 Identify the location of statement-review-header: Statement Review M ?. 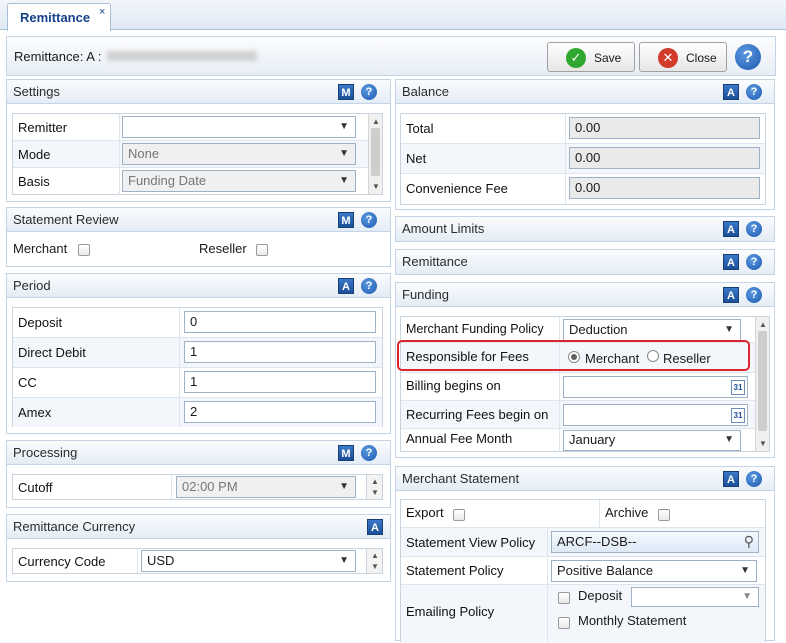
(198, 220).